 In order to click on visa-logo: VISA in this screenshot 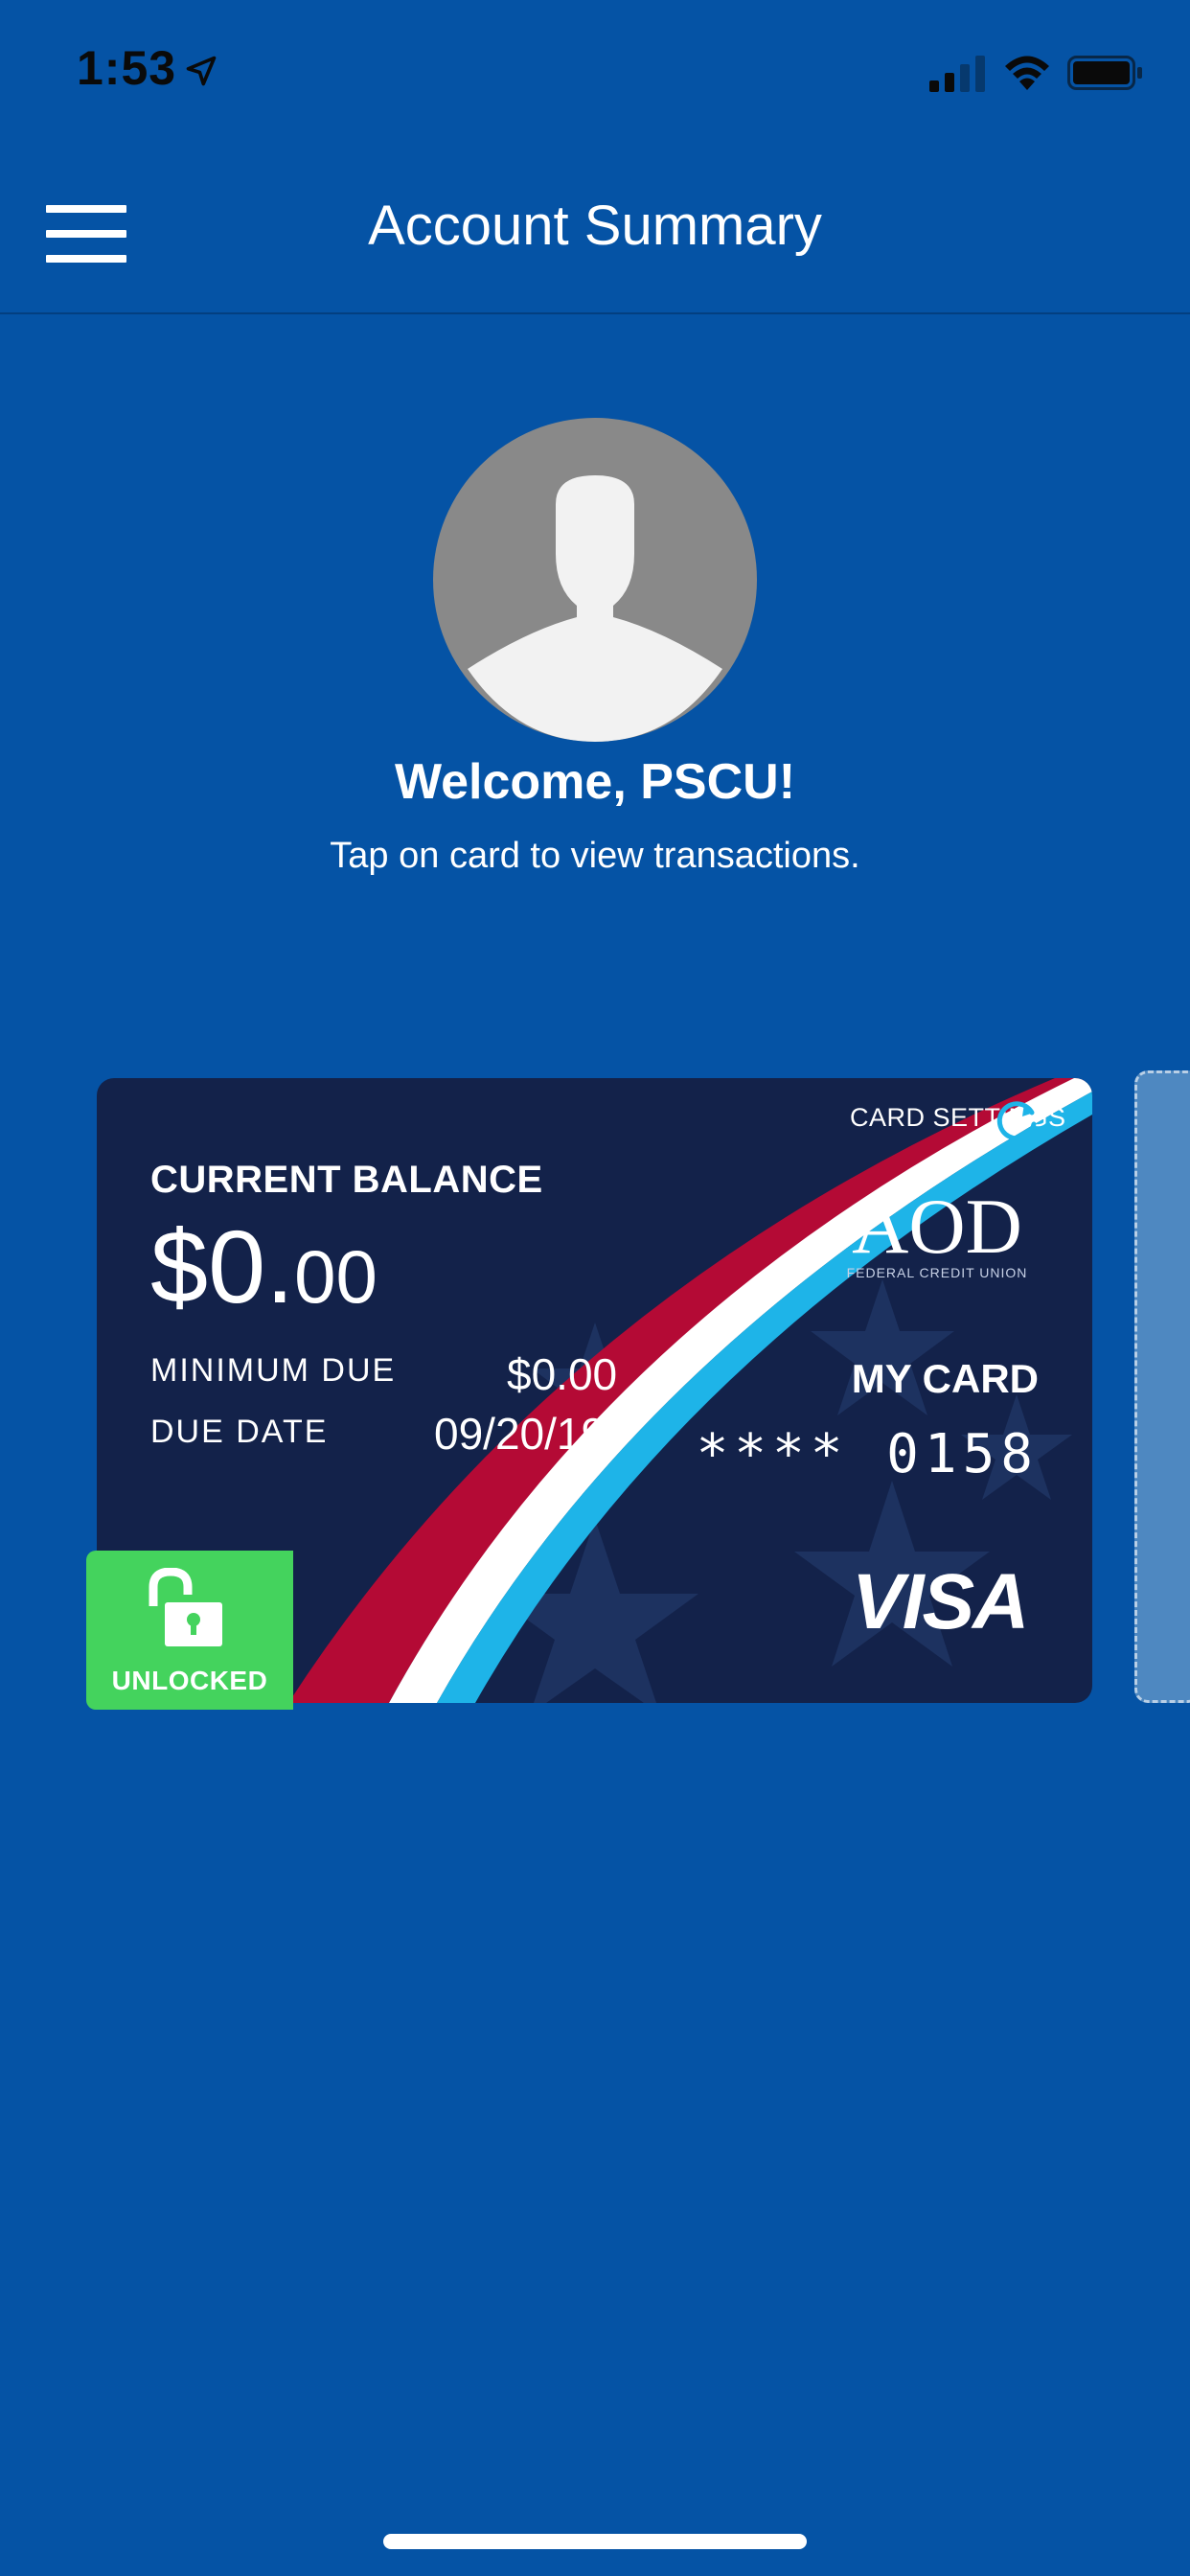, I will do `click(941, 1601)`.